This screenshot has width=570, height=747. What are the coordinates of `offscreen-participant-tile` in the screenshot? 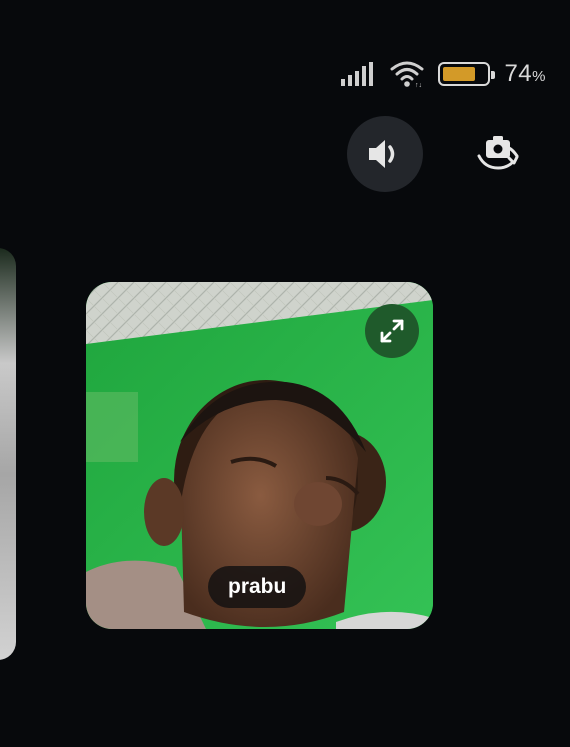 It's located at (8, 454).